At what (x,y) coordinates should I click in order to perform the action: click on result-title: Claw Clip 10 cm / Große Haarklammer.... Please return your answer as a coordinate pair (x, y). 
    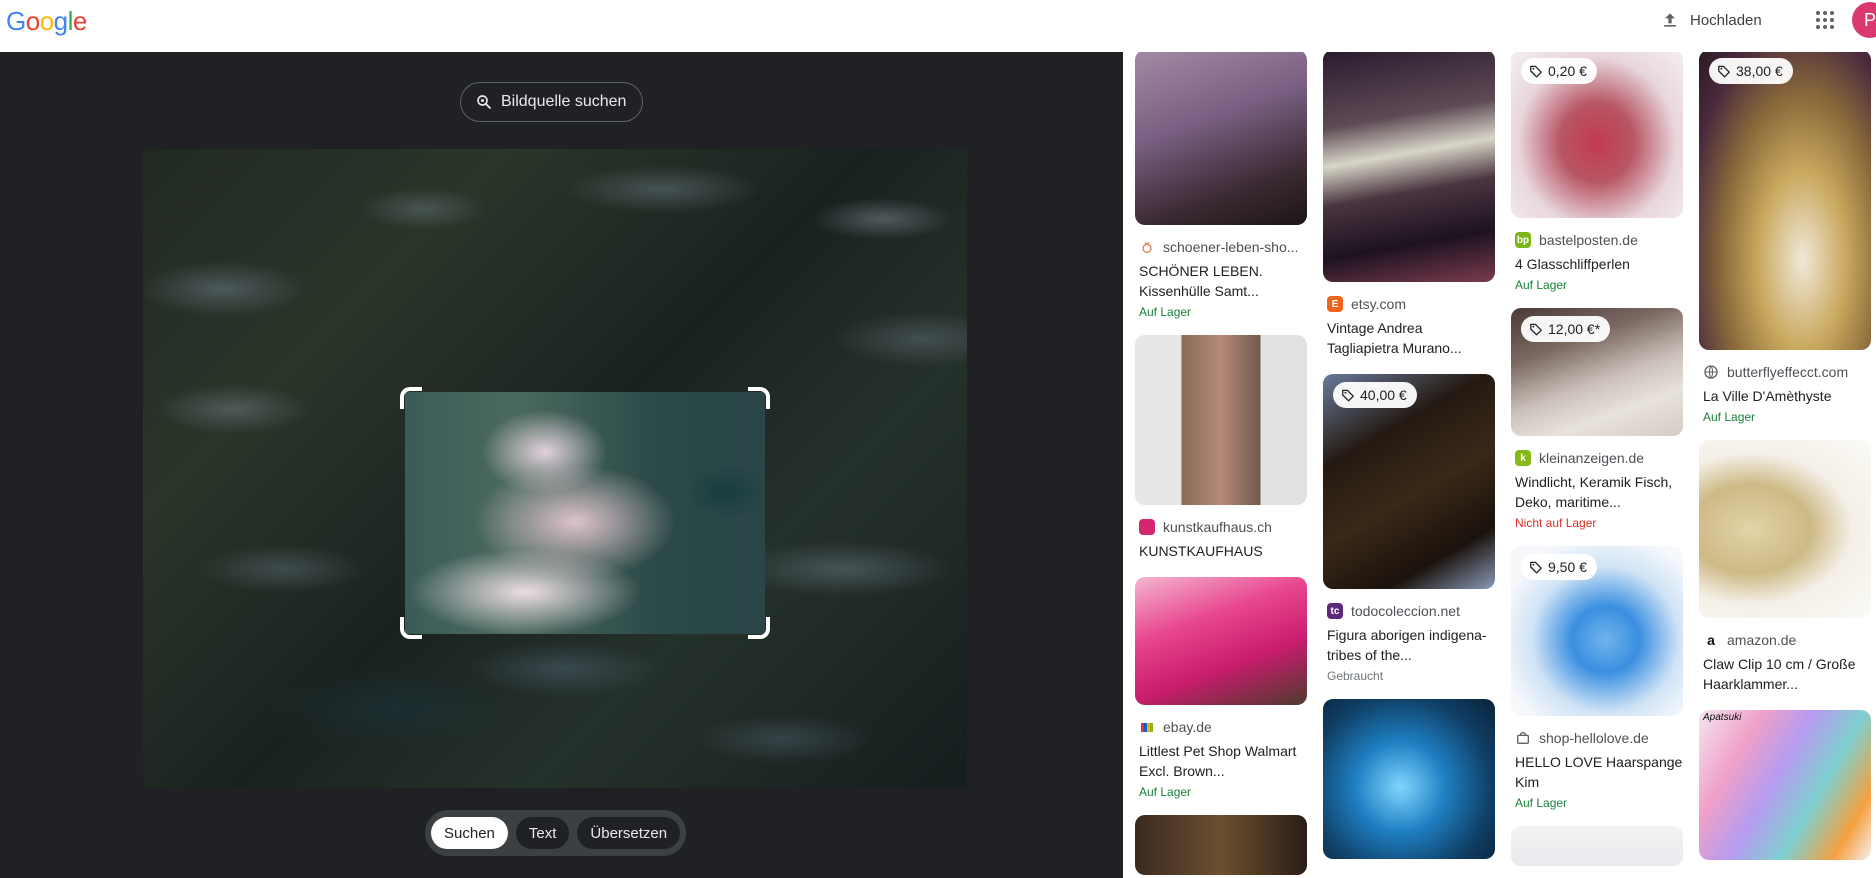
    Looking at the image, I should click on (1787, 674).